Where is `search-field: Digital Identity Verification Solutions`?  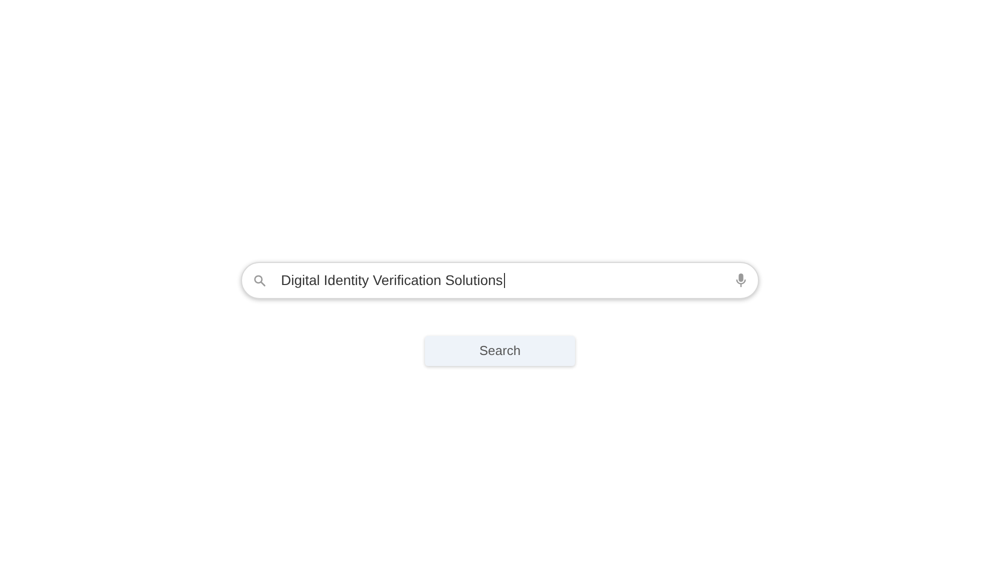 search-field: Digital Identity Verification Solutions is located at coordinates (500, 280).